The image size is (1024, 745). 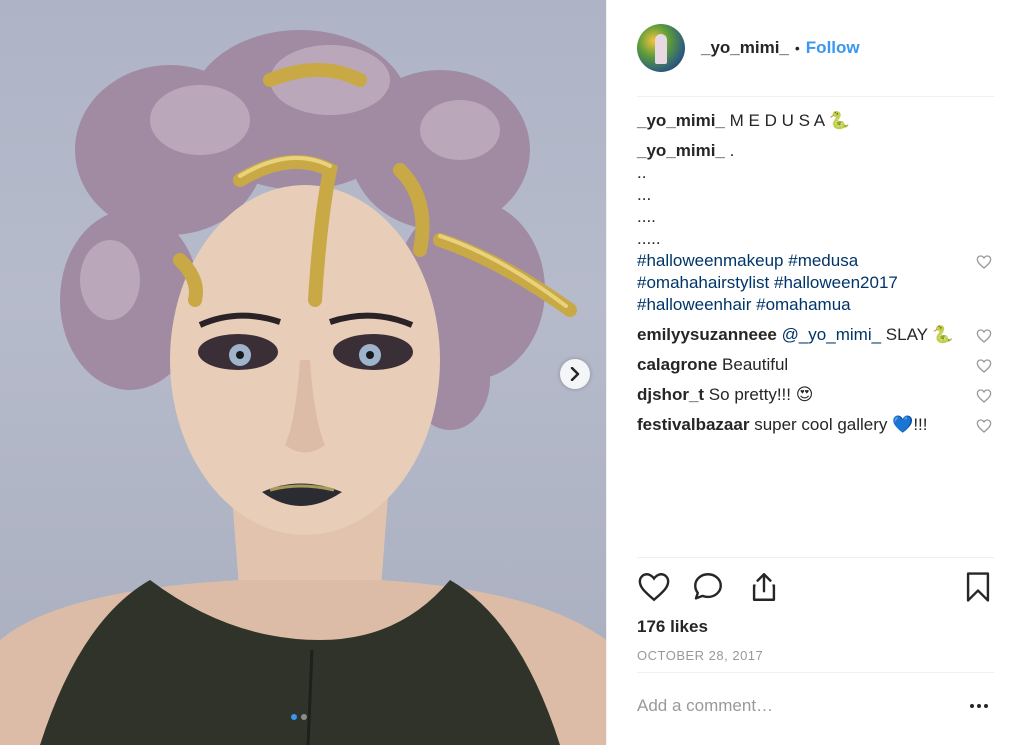 What do you see at coordinates (815, 365) in the screenshot?
I see `comment: calagrone Beautiful` at bounding box center [815, 365].